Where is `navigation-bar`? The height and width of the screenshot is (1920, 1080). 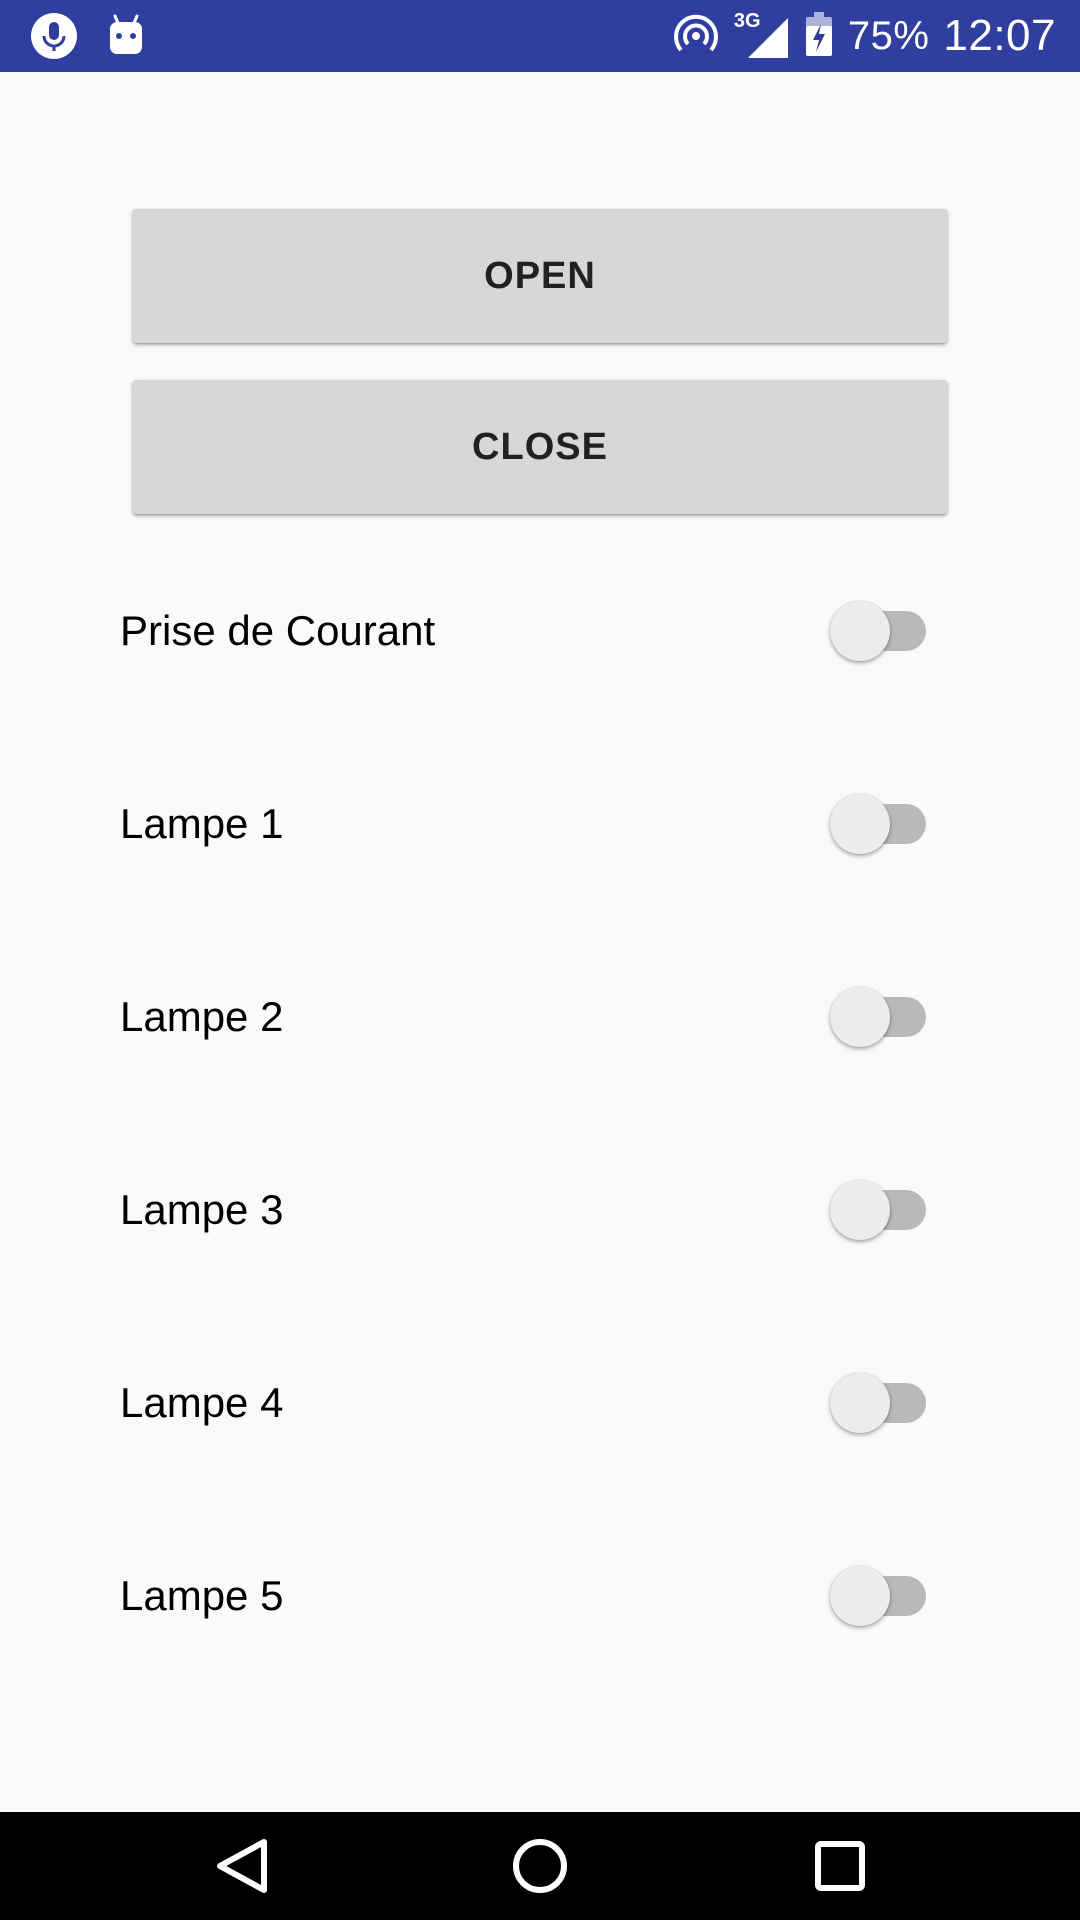
navigation-bar is located at coordinates (540, 1866).